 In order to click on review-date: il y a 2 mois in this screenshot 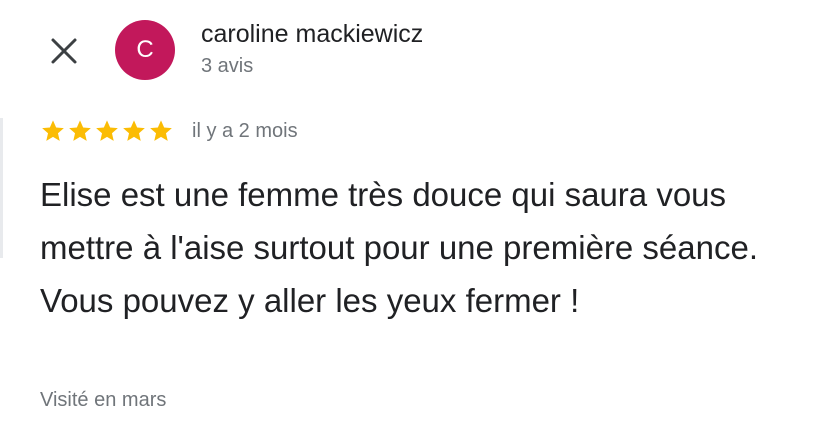, I will do `click(245, 130)`.